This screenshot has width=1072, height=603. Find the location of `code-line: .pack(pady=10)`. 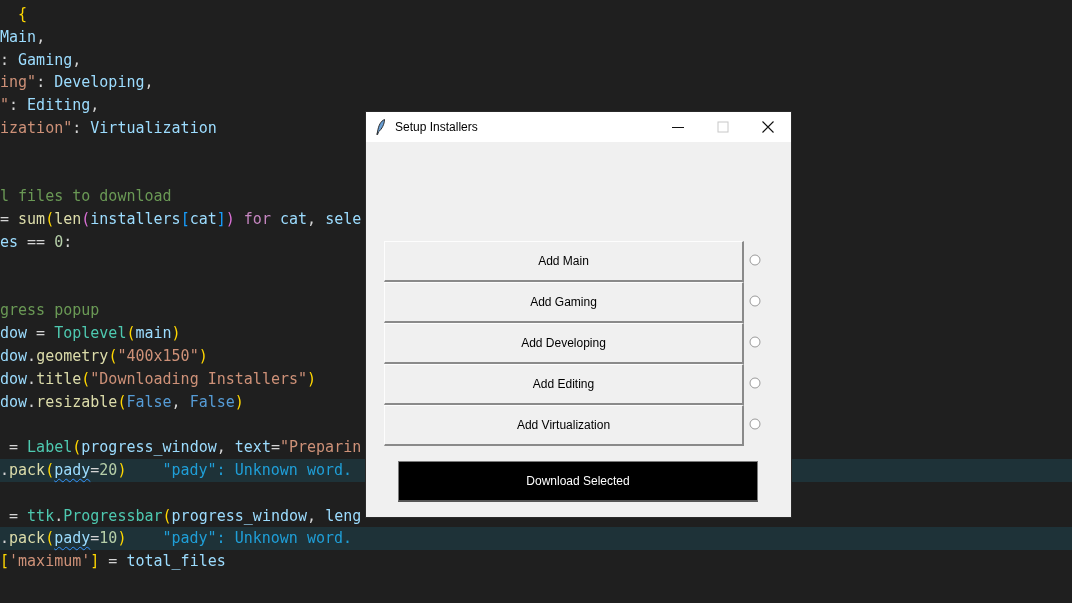

code-line: .pack(pady=10) is located at coordinates (63, 539).